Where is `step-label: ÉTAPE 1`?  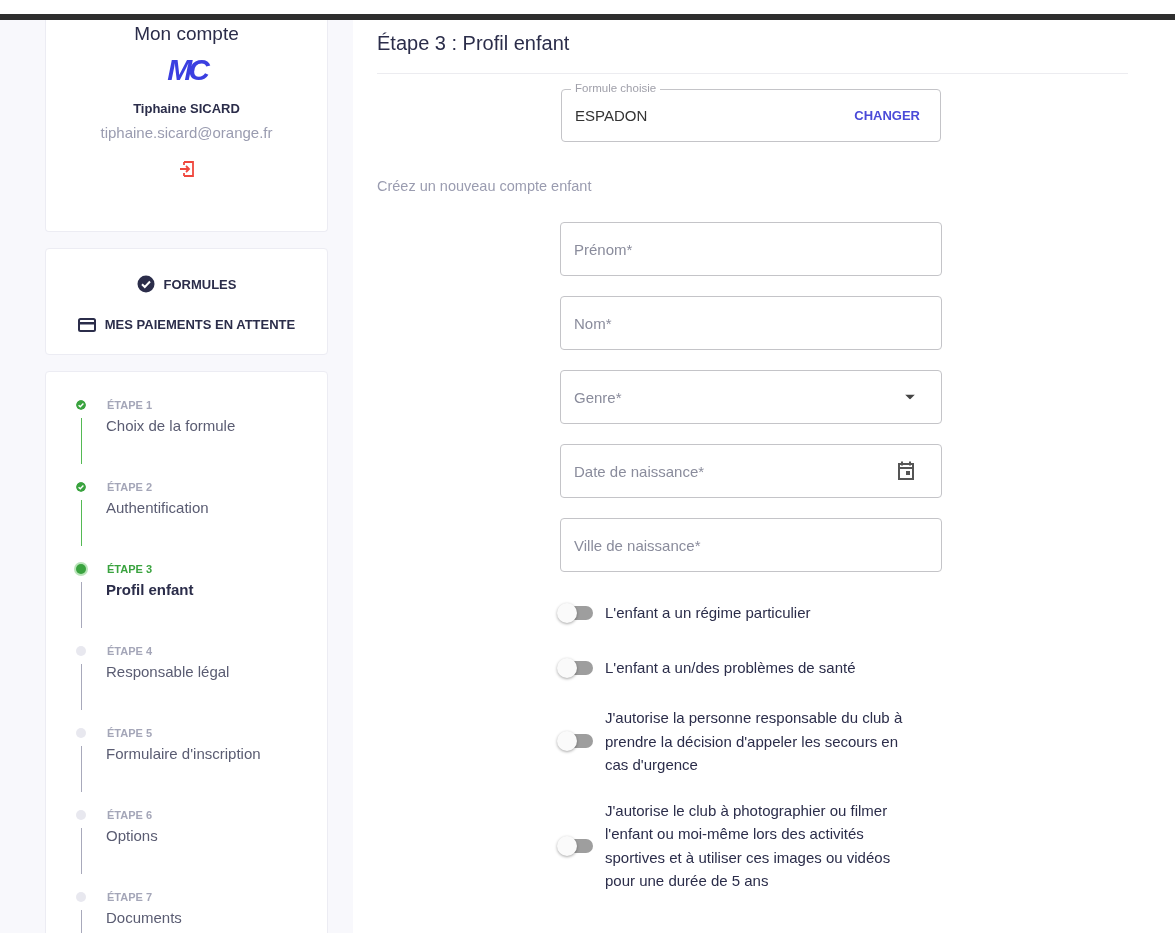 step-label: ÉTAPE 1 is located at coordinates (130, 405).